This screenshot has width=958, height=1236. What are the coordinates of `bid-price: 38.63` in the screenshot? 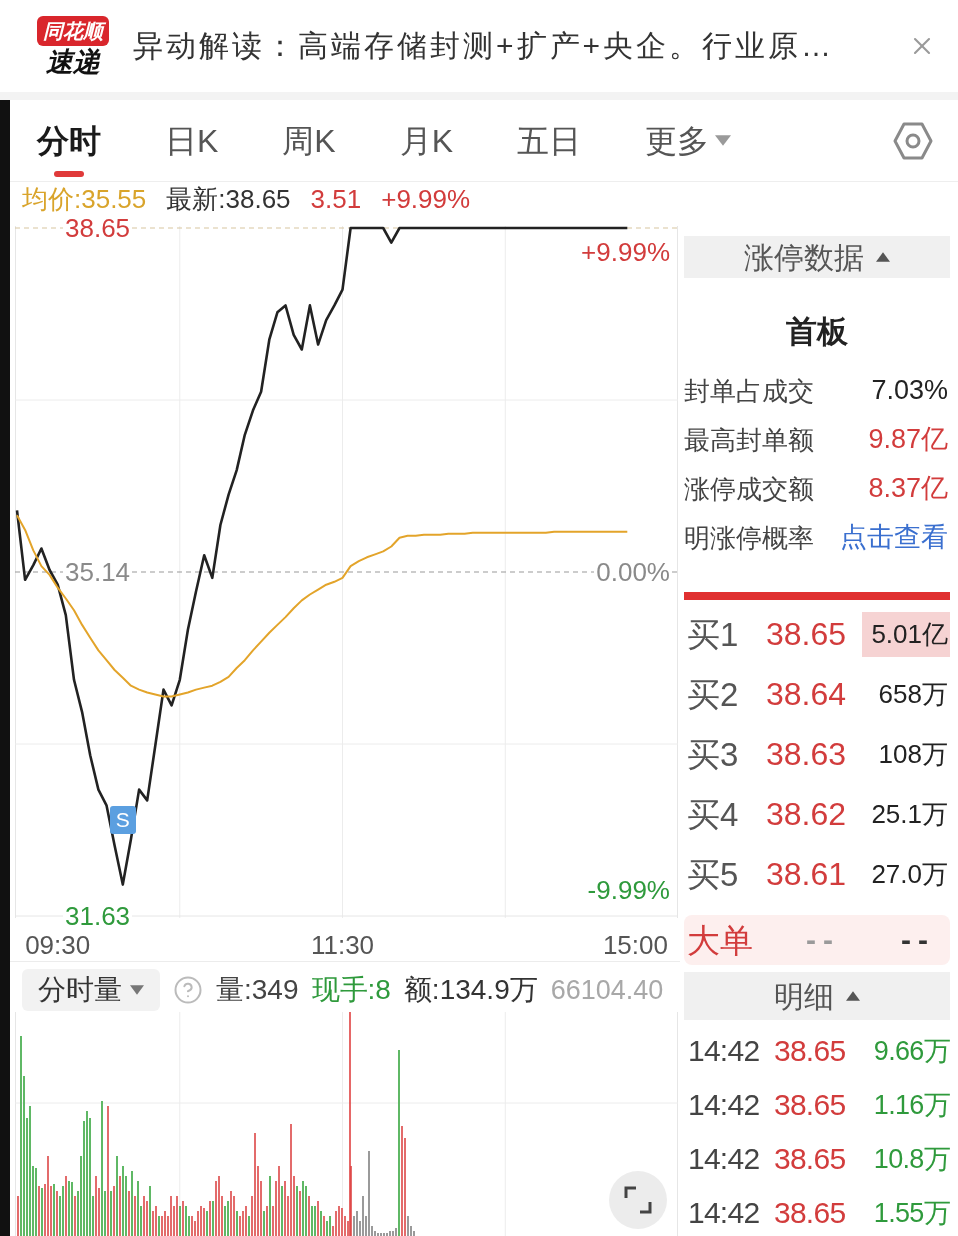 It's located at (807, 754).